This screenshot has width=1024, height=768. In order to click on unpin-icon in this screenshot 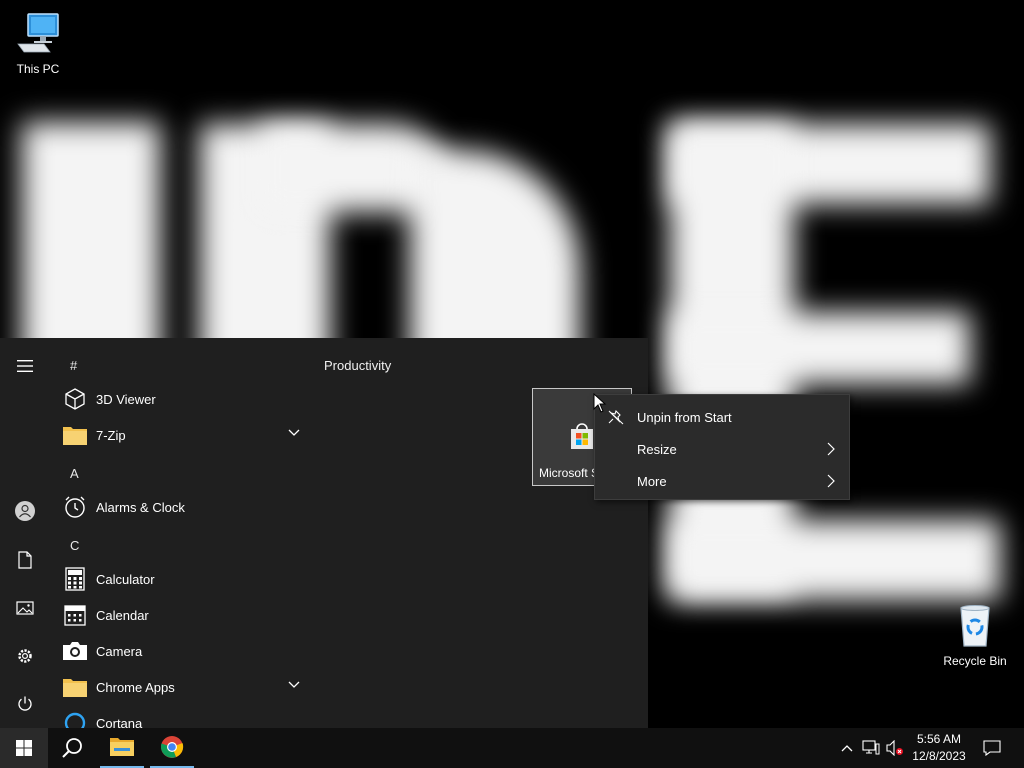, I will do `click(616, 417)`.